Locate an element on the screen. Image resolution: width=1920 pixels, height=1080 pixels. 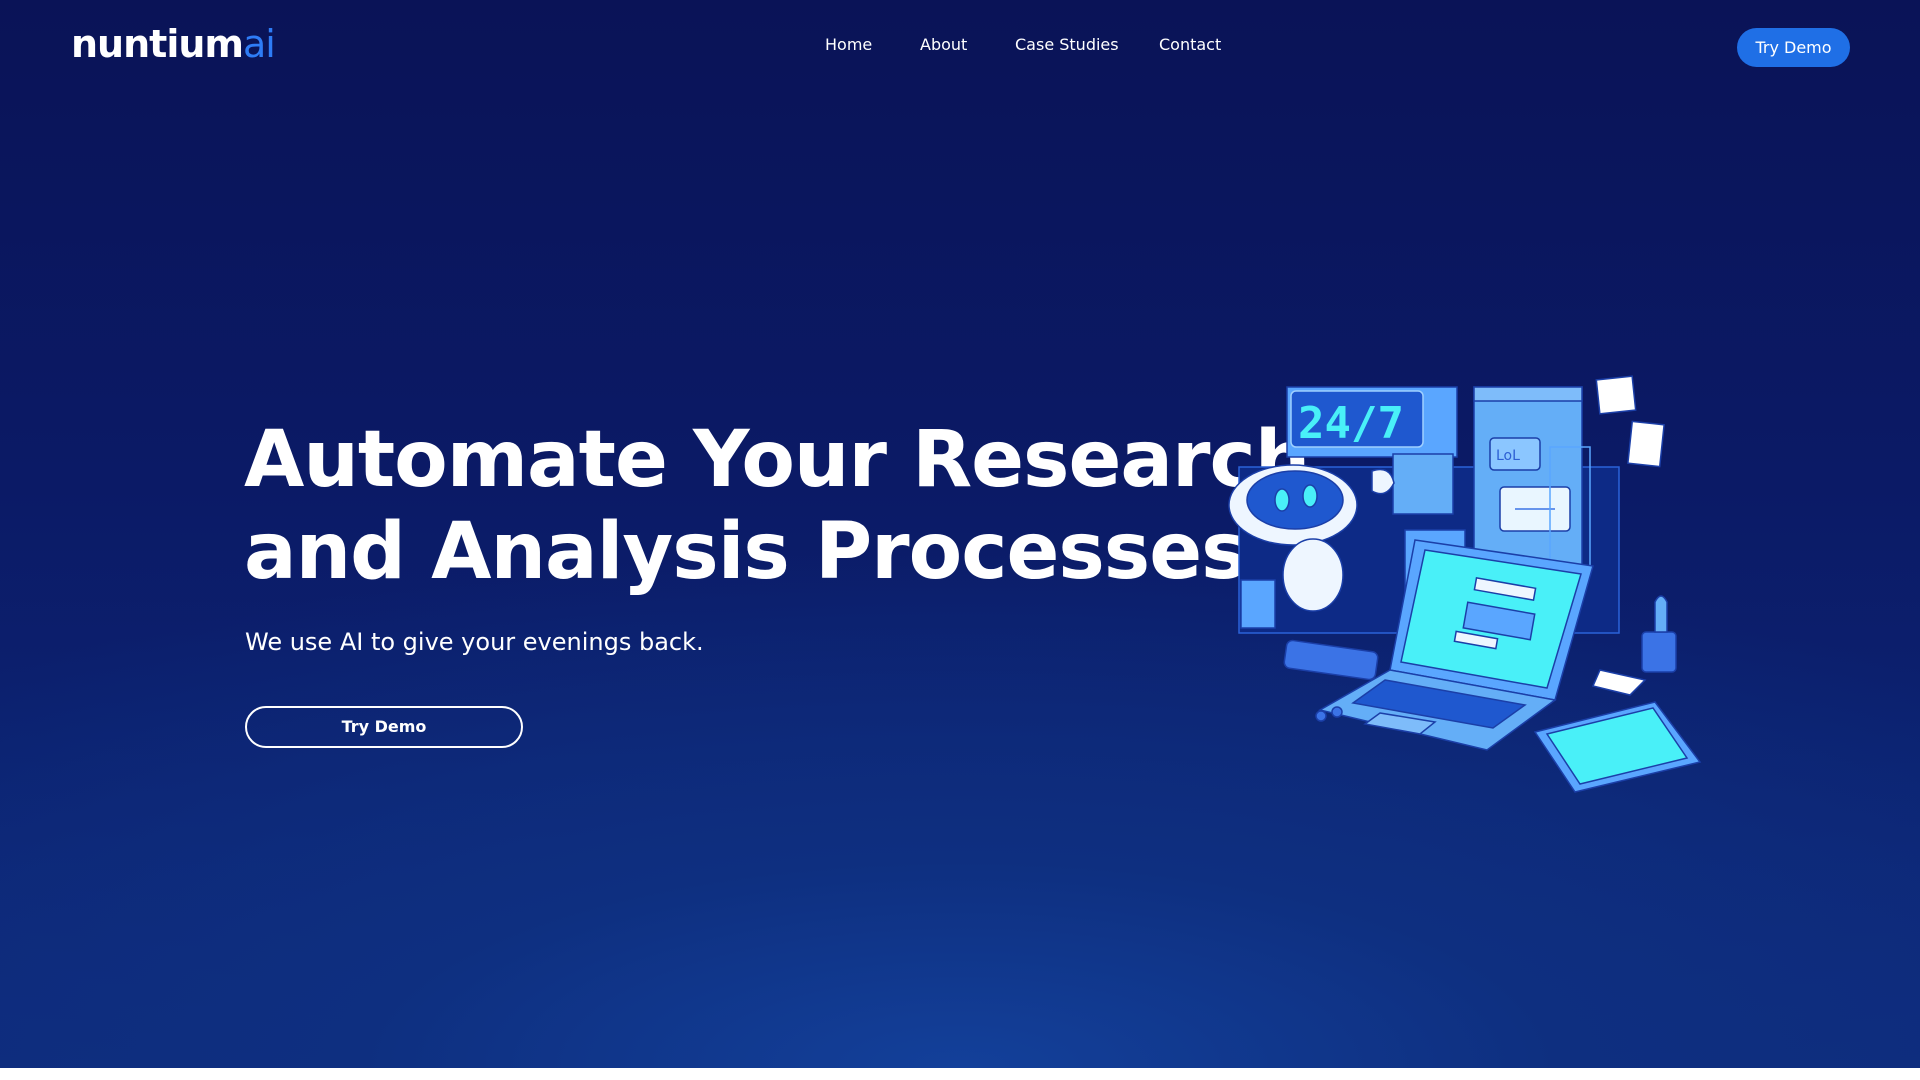
robot-laptop-illustration: 24/7 LoL is located at coordinates (1465, 584).